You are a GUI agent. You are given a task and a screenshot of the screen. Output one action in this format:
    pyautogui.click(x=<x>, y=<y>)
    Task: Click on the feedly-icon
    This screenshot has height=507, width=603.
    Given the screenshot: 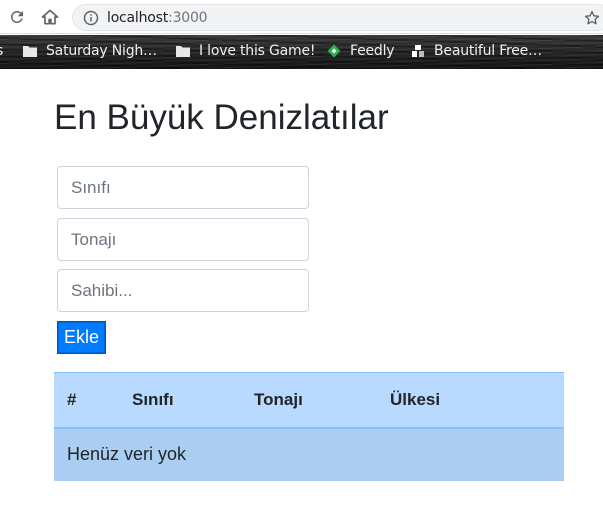 What is the action you would take?
    pyautogui.click(x=334, y=51)
    